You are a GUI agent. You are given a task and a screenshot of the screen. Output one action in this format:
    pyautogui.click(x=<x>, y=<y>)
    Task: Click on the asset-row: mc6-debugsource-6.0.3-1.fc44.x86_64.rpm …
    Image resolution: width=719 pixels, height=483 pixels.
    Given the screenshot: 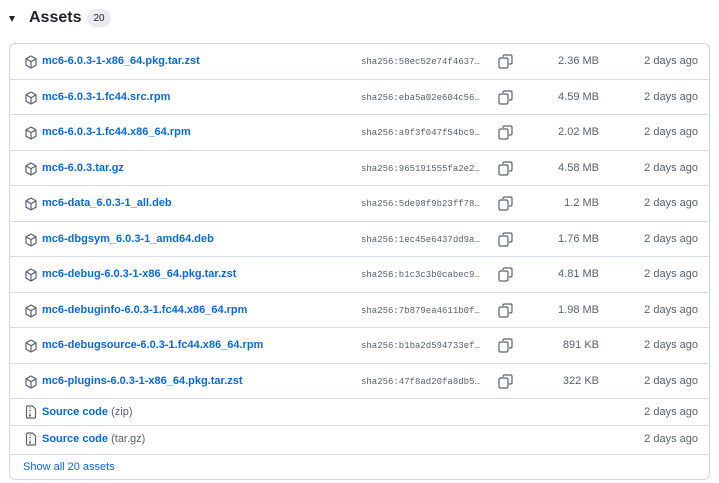 What is the action you would take?
    pyautogui.click(x=359, y=344)
    